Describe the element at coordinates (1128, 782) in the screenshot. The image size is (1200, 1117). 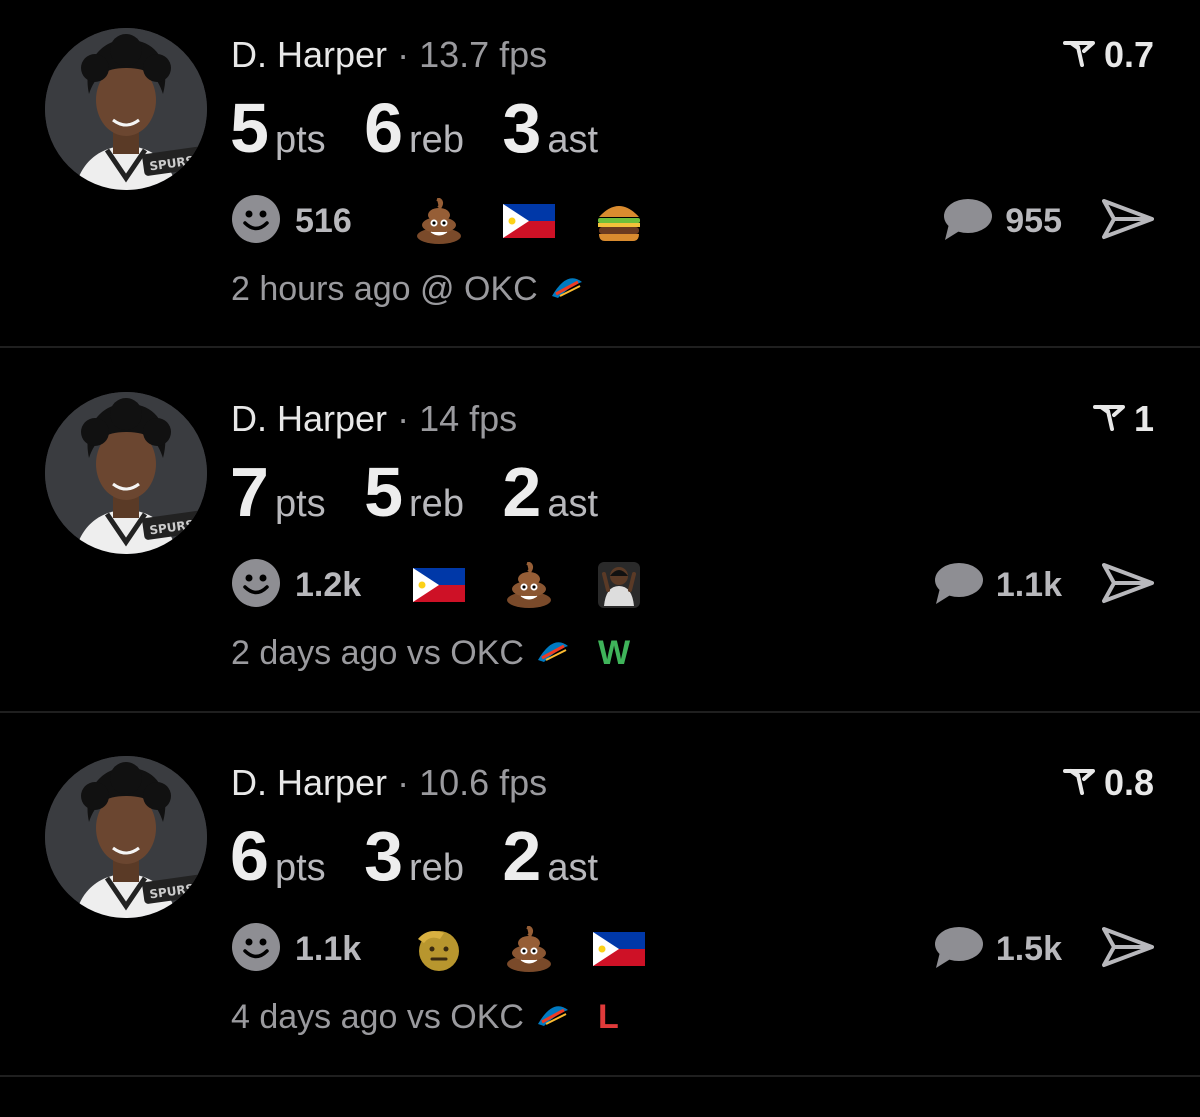
I see `score-value: 0.8` at that location.